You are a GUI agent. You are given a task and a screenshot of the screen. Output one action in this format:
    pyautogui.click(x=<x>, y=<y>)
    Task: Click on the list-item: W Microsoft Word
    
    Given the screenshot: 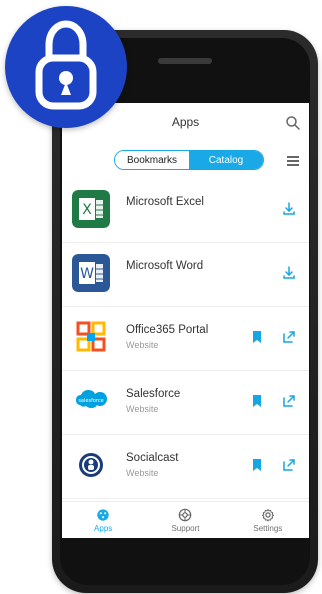 What is the action you would take?
    pyautogui.click(x=185, y=275)
    